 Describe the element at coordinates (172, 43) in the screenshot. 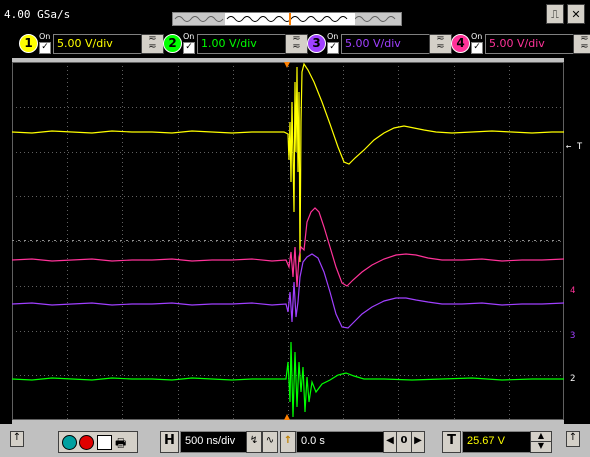

I see `channel-2-number: 2` at that location.